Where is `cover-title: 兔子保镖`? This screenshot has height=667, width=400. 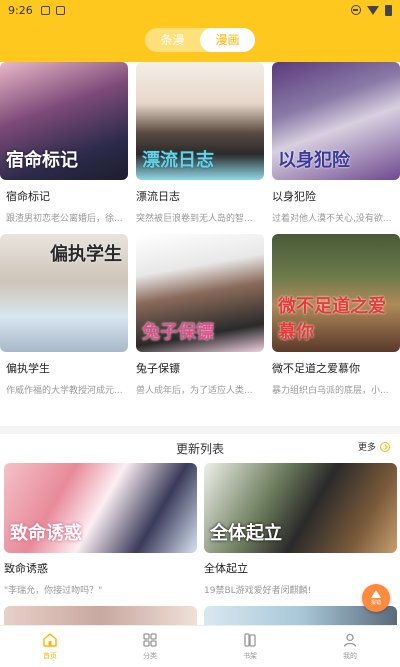 cover-title: 兔子保镖 is located at coordinates (178, 332).